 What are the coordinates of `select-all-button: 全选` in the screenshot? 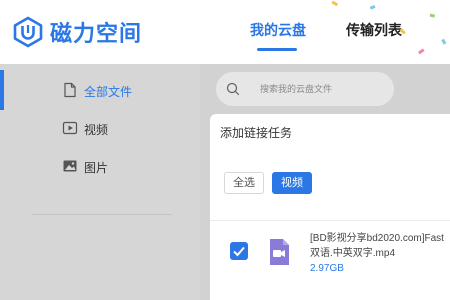 It's located at (244, 183).